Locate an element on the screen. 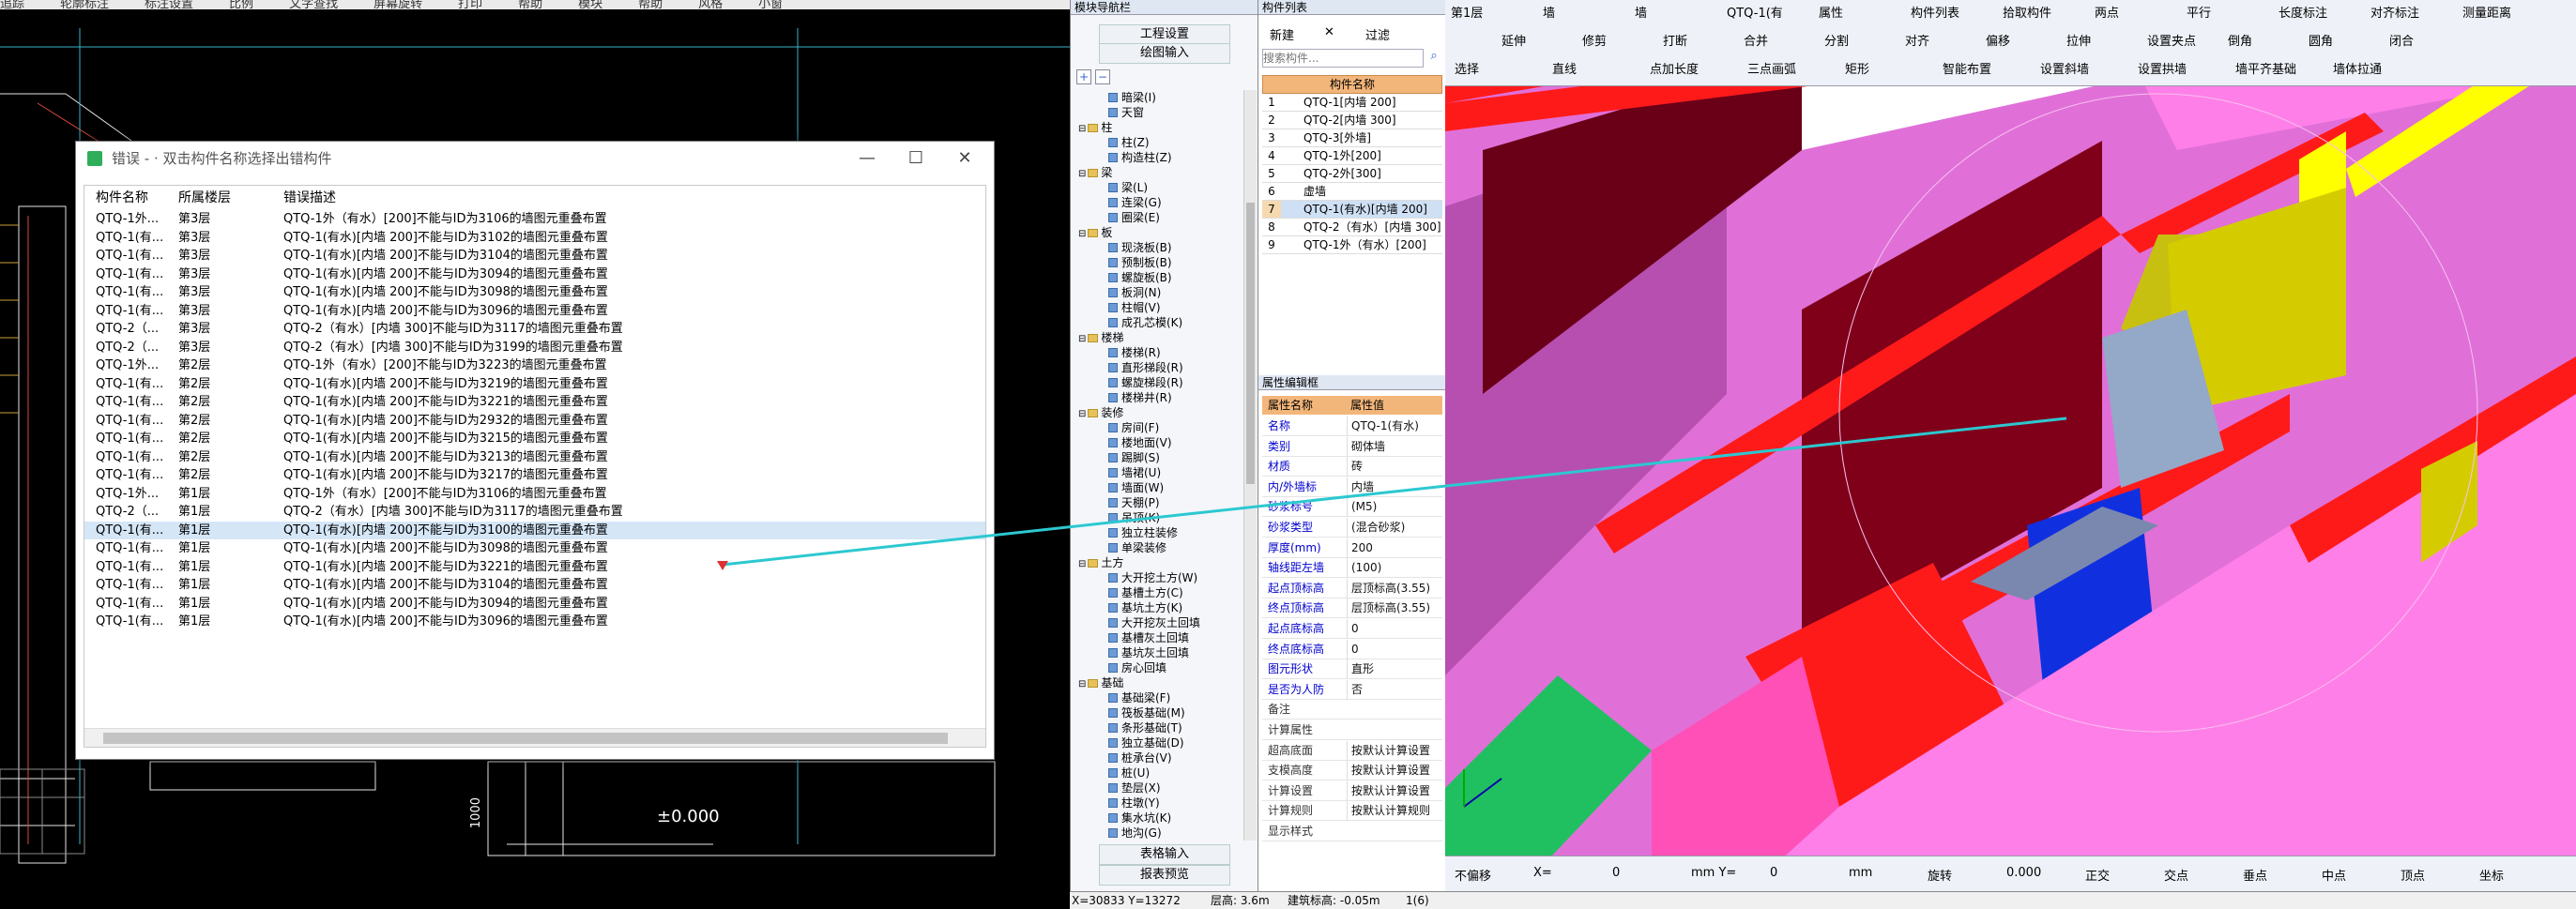 The height and width of the screenshot is (909, 2576). toolbar-button: 测量距离 is located at coordinates (2486, 14).